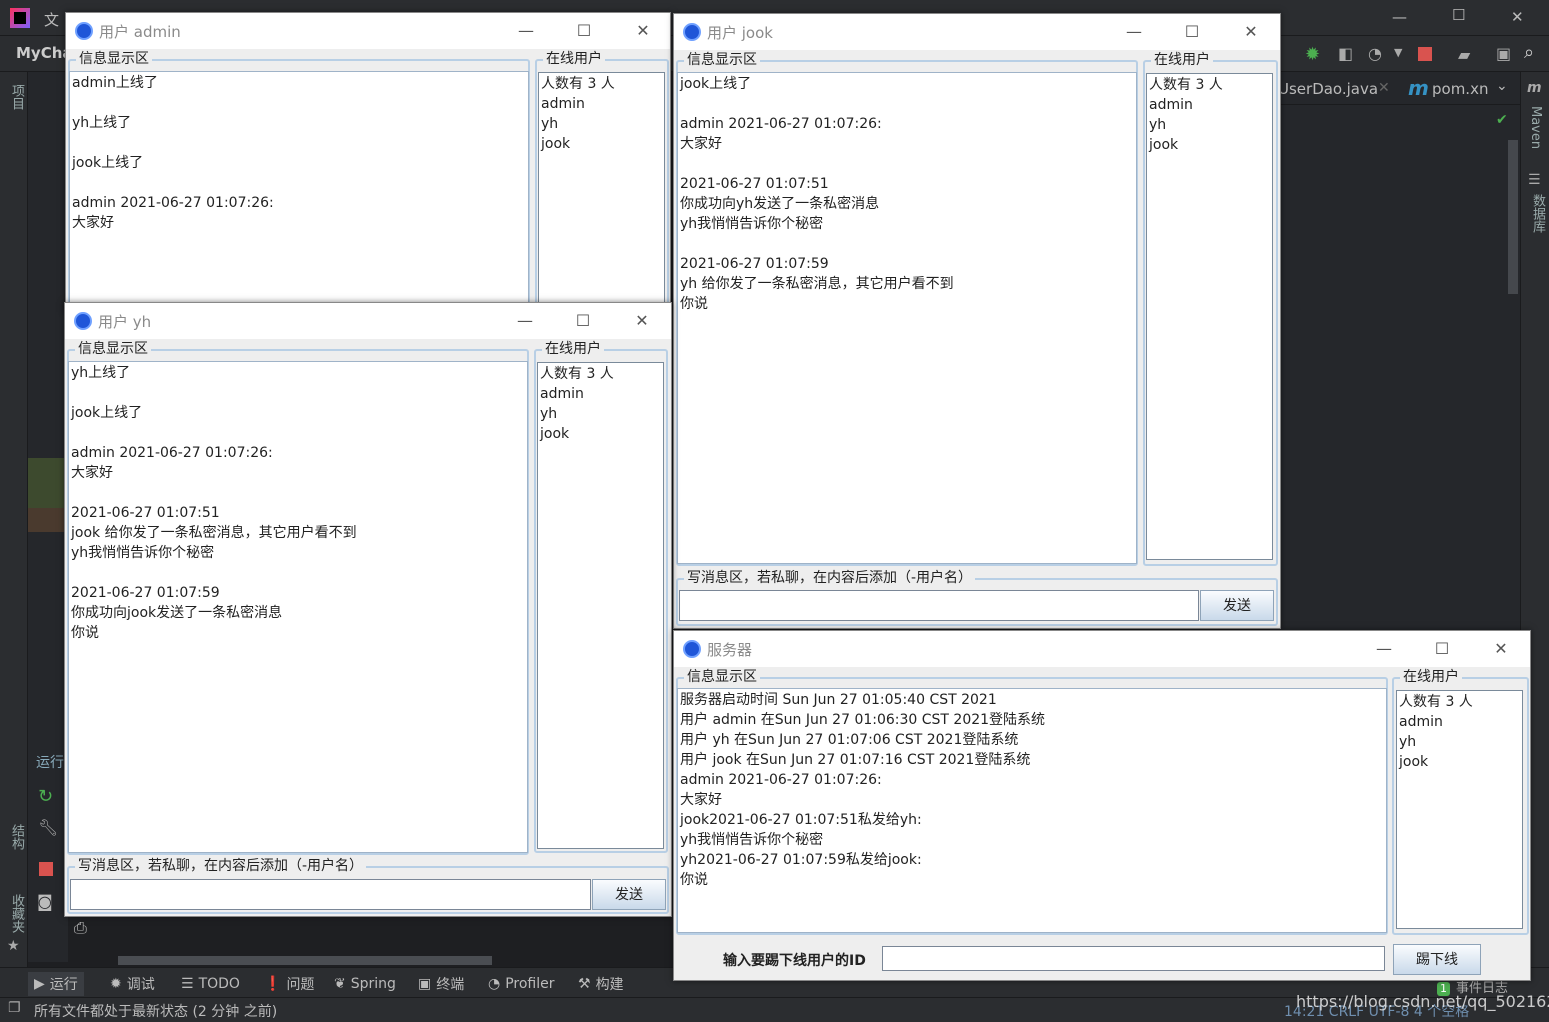 The height and width of the screenshot is (1022, 1549). What do you see at coordinates (48, 827) in the screenshot?
I see `settings-wrench-icon: 🔧︎` at bounding box center [48, 827].